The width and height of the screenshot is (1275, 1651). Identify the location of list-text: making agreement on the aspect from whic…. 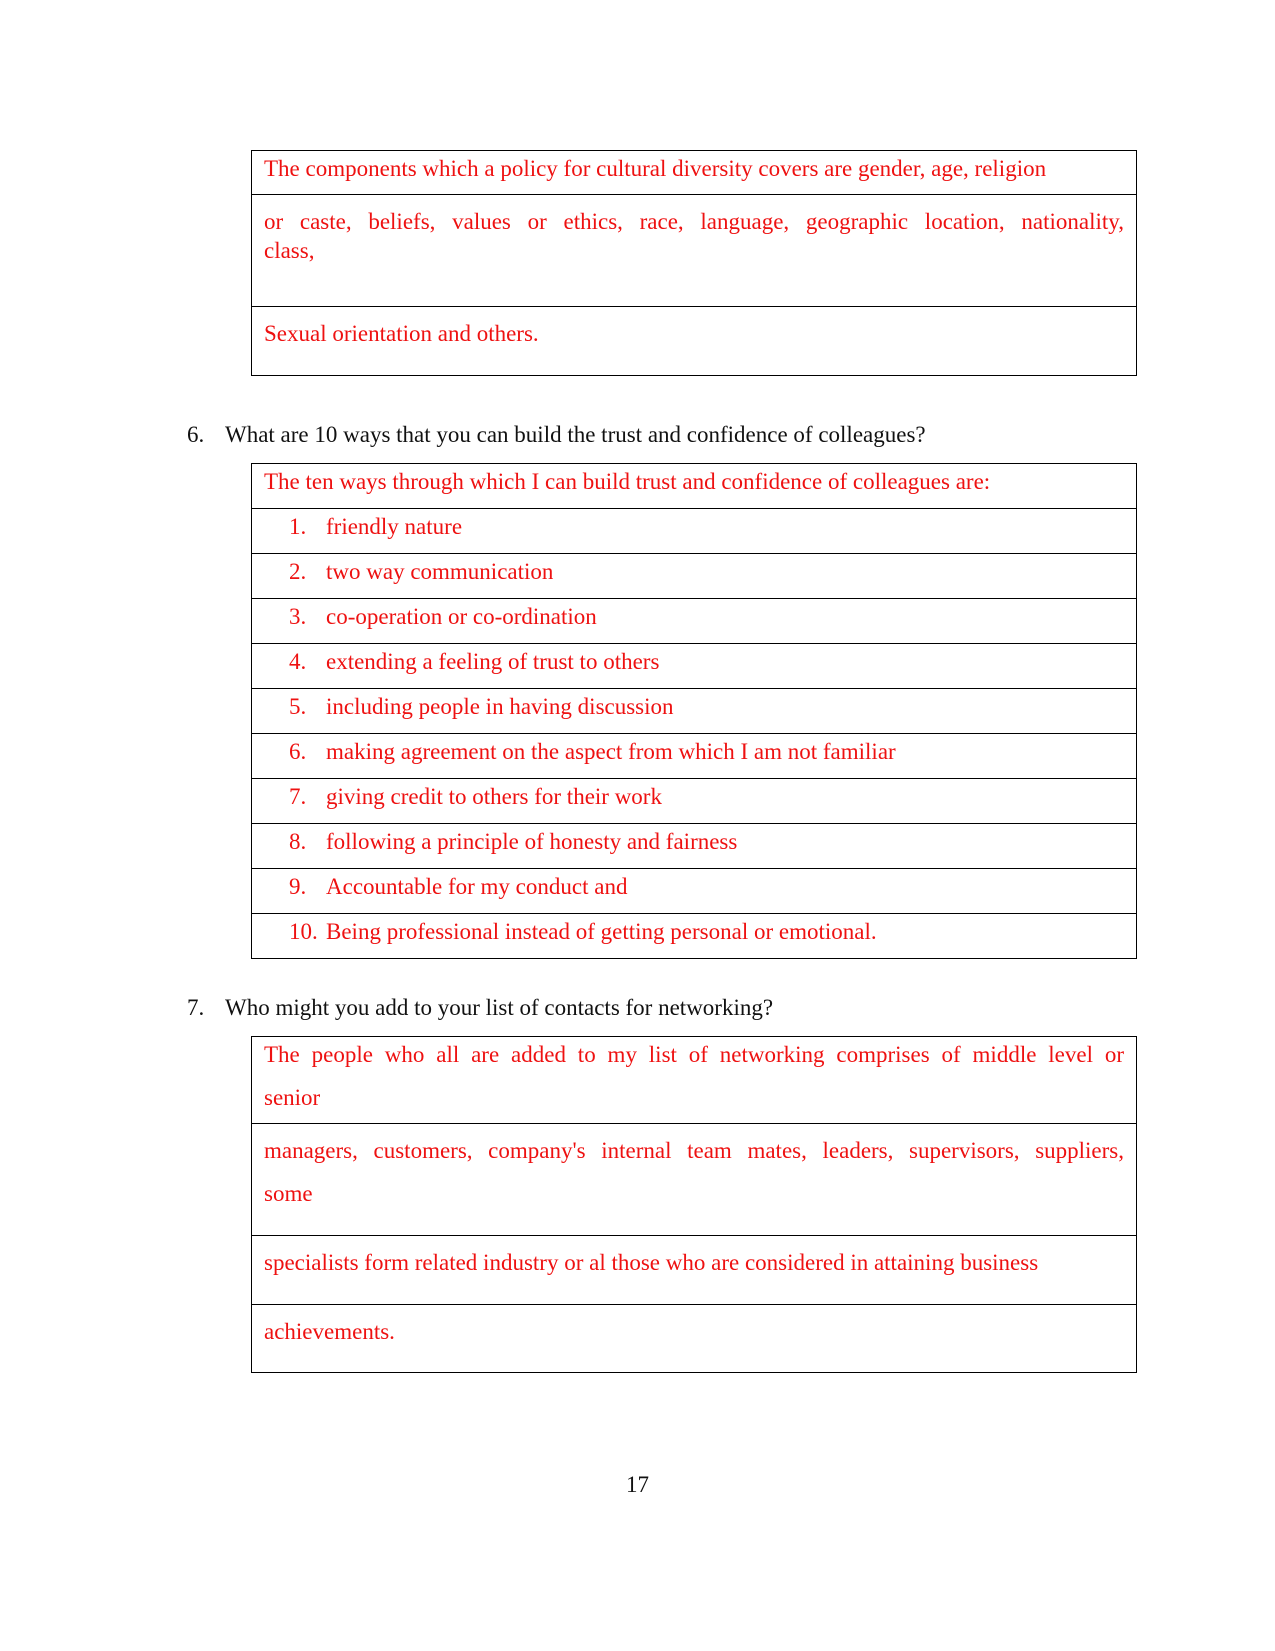
(611, 751).